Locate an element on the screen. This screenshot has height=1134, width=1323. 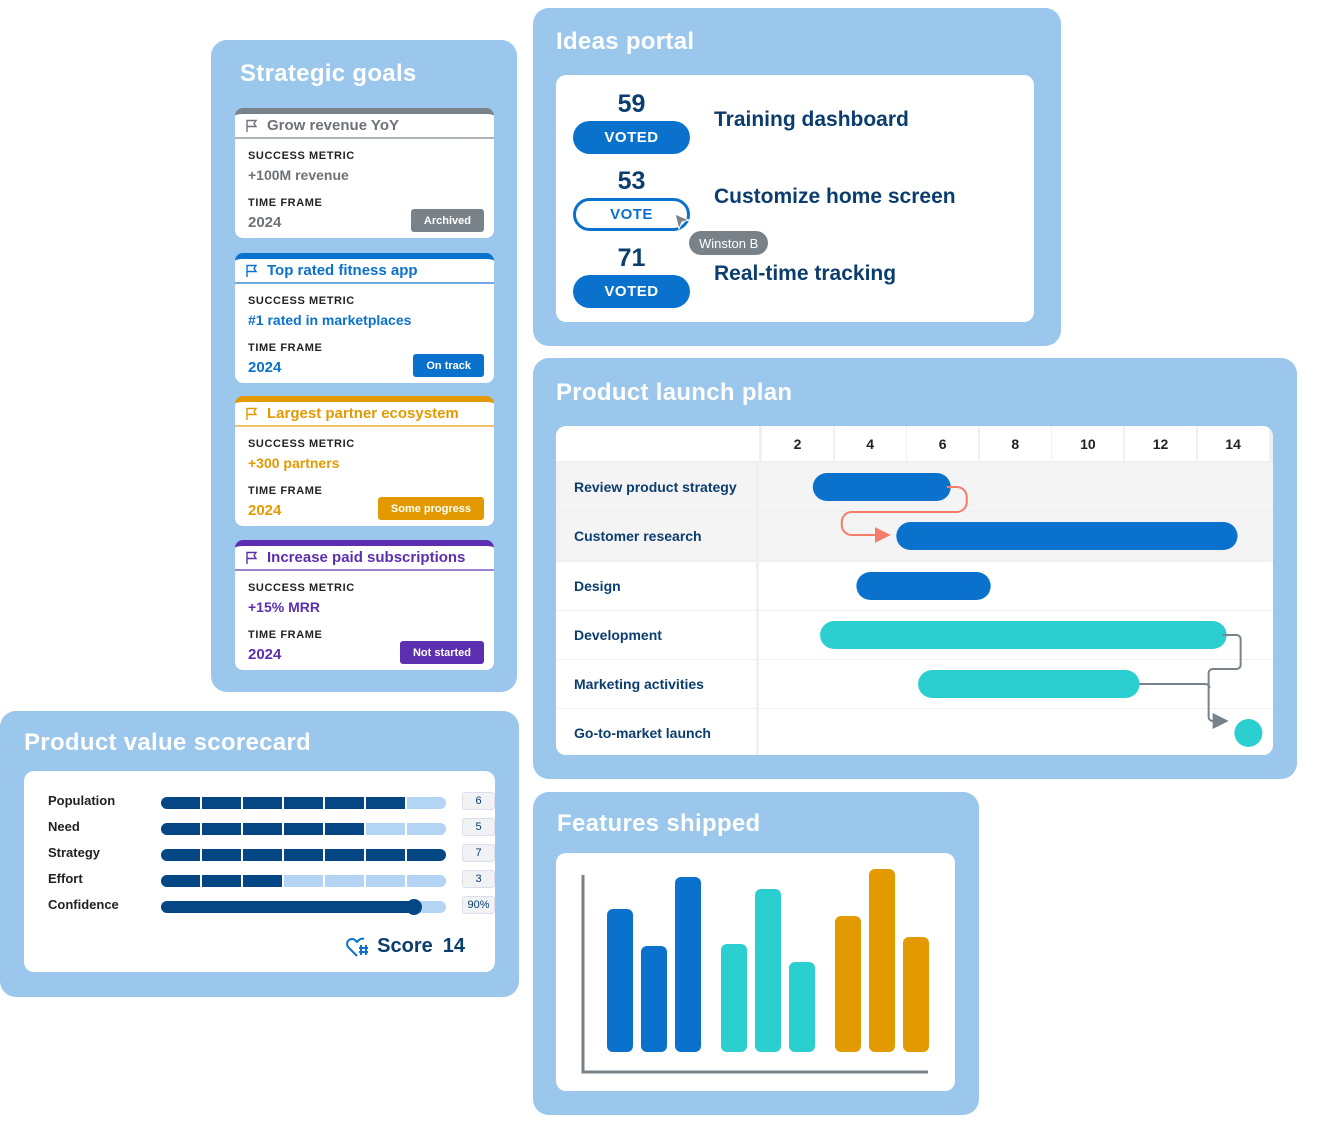
goal-name: Largest partner ecosystem is located at coordinates (363, 413).